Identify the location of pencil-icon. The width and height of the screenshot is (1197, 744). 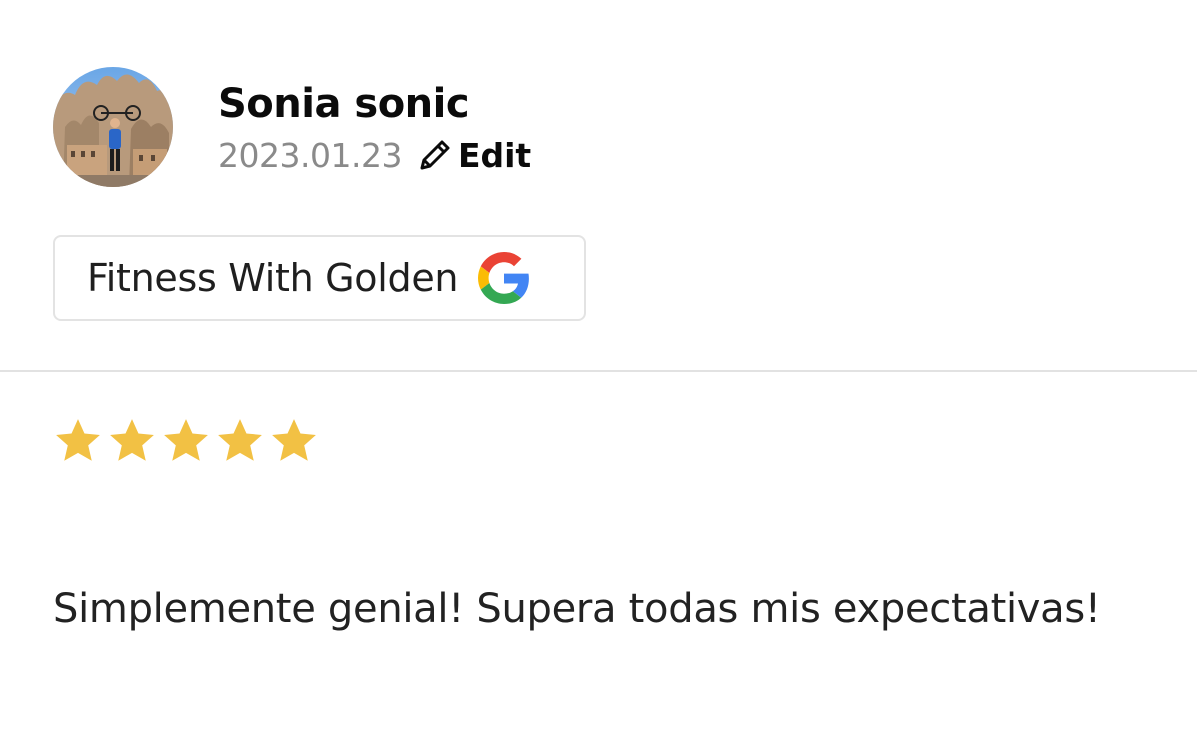
(435, 155).